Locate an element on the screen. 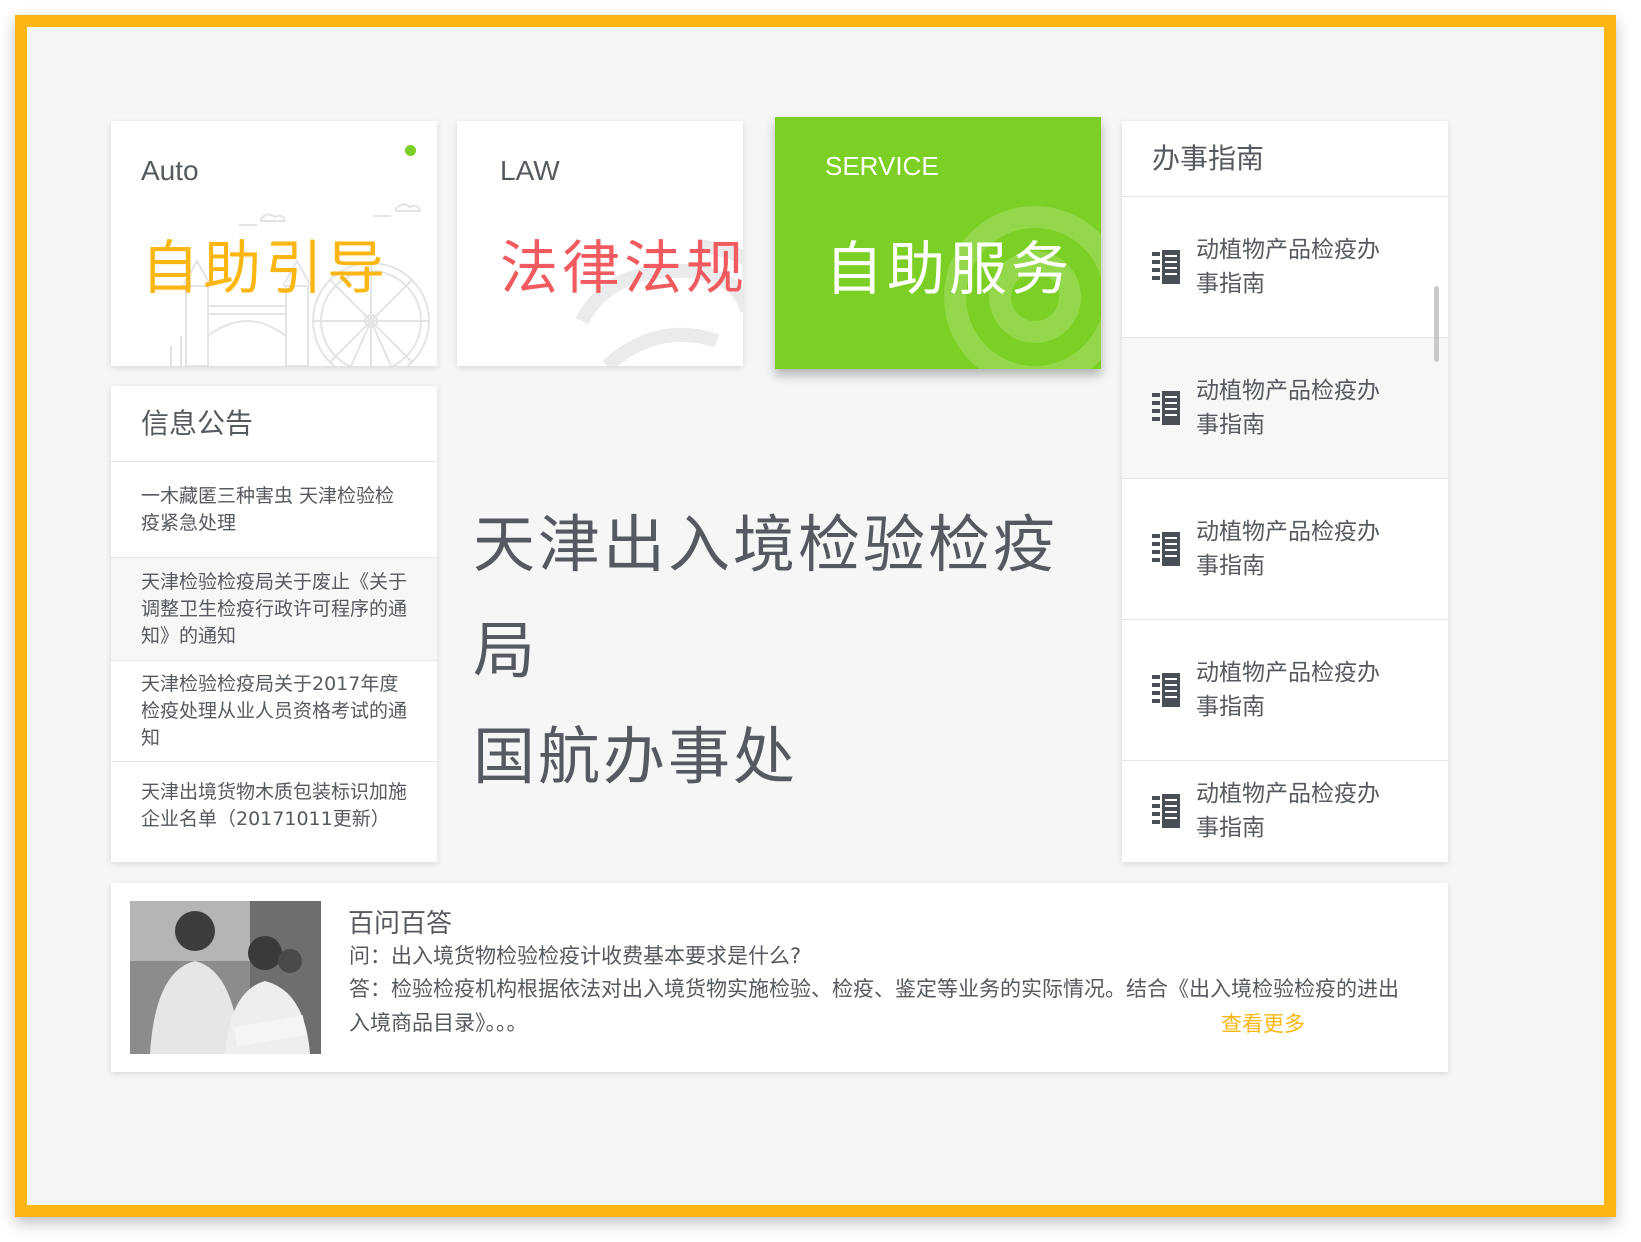 This screenshot has height=1242, width=1641. notice-item: 一木藏匿三种害虫 天津检验检疫紧急处理 is located at coordinates (274, 510).